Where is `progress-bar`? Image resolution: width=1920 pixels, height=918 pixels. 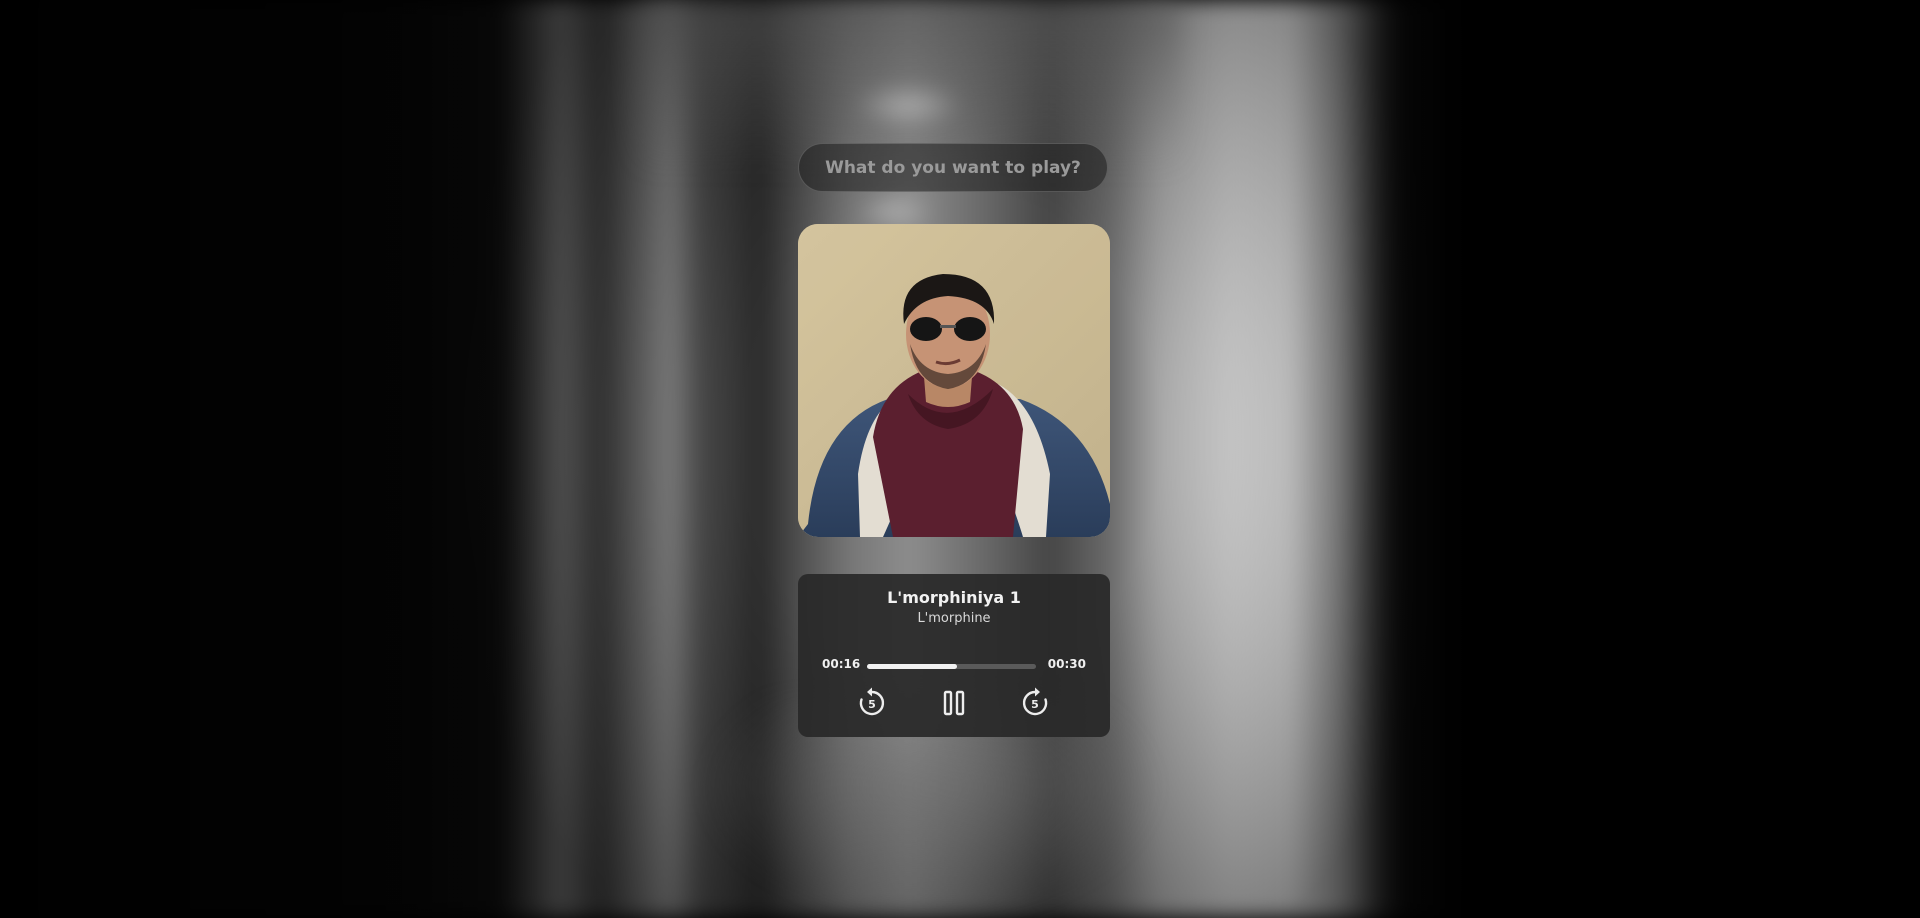 progress-bar is located at coordinates (951, 666).